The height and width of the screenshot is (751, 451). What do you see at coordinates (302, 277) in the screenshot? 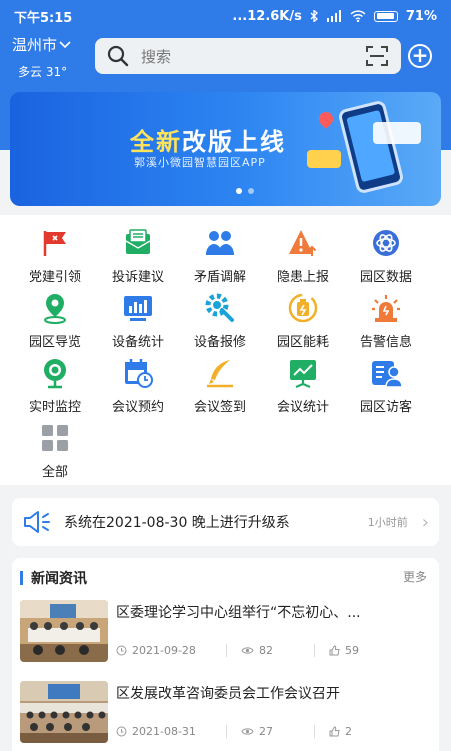
I see `menu-item-label: 隐患上报` at bounding box center [302, 277].